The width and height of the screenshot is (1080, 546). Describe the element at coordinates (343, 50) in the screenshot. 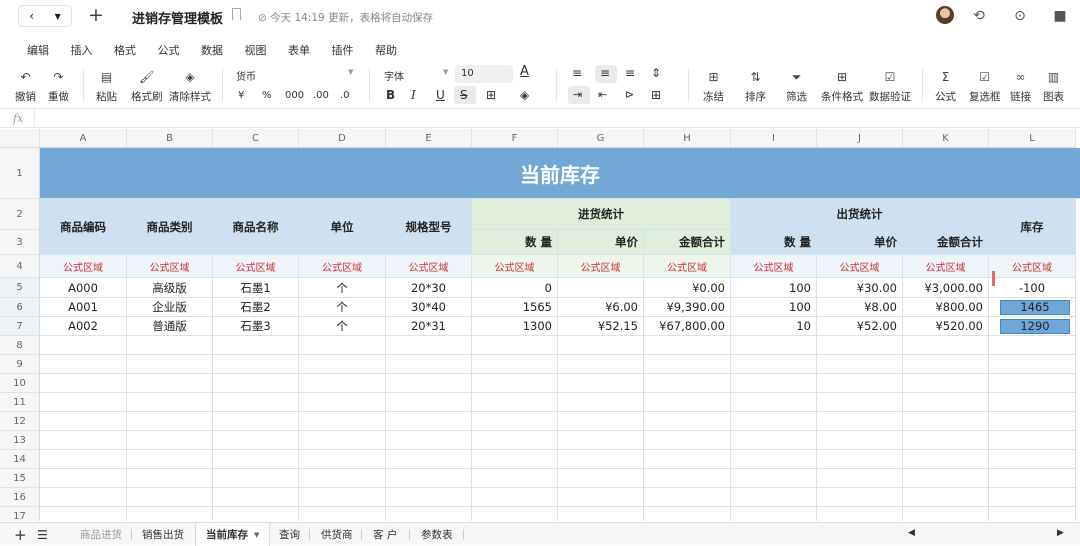

I see `menu-plugin: 插件` at that location.